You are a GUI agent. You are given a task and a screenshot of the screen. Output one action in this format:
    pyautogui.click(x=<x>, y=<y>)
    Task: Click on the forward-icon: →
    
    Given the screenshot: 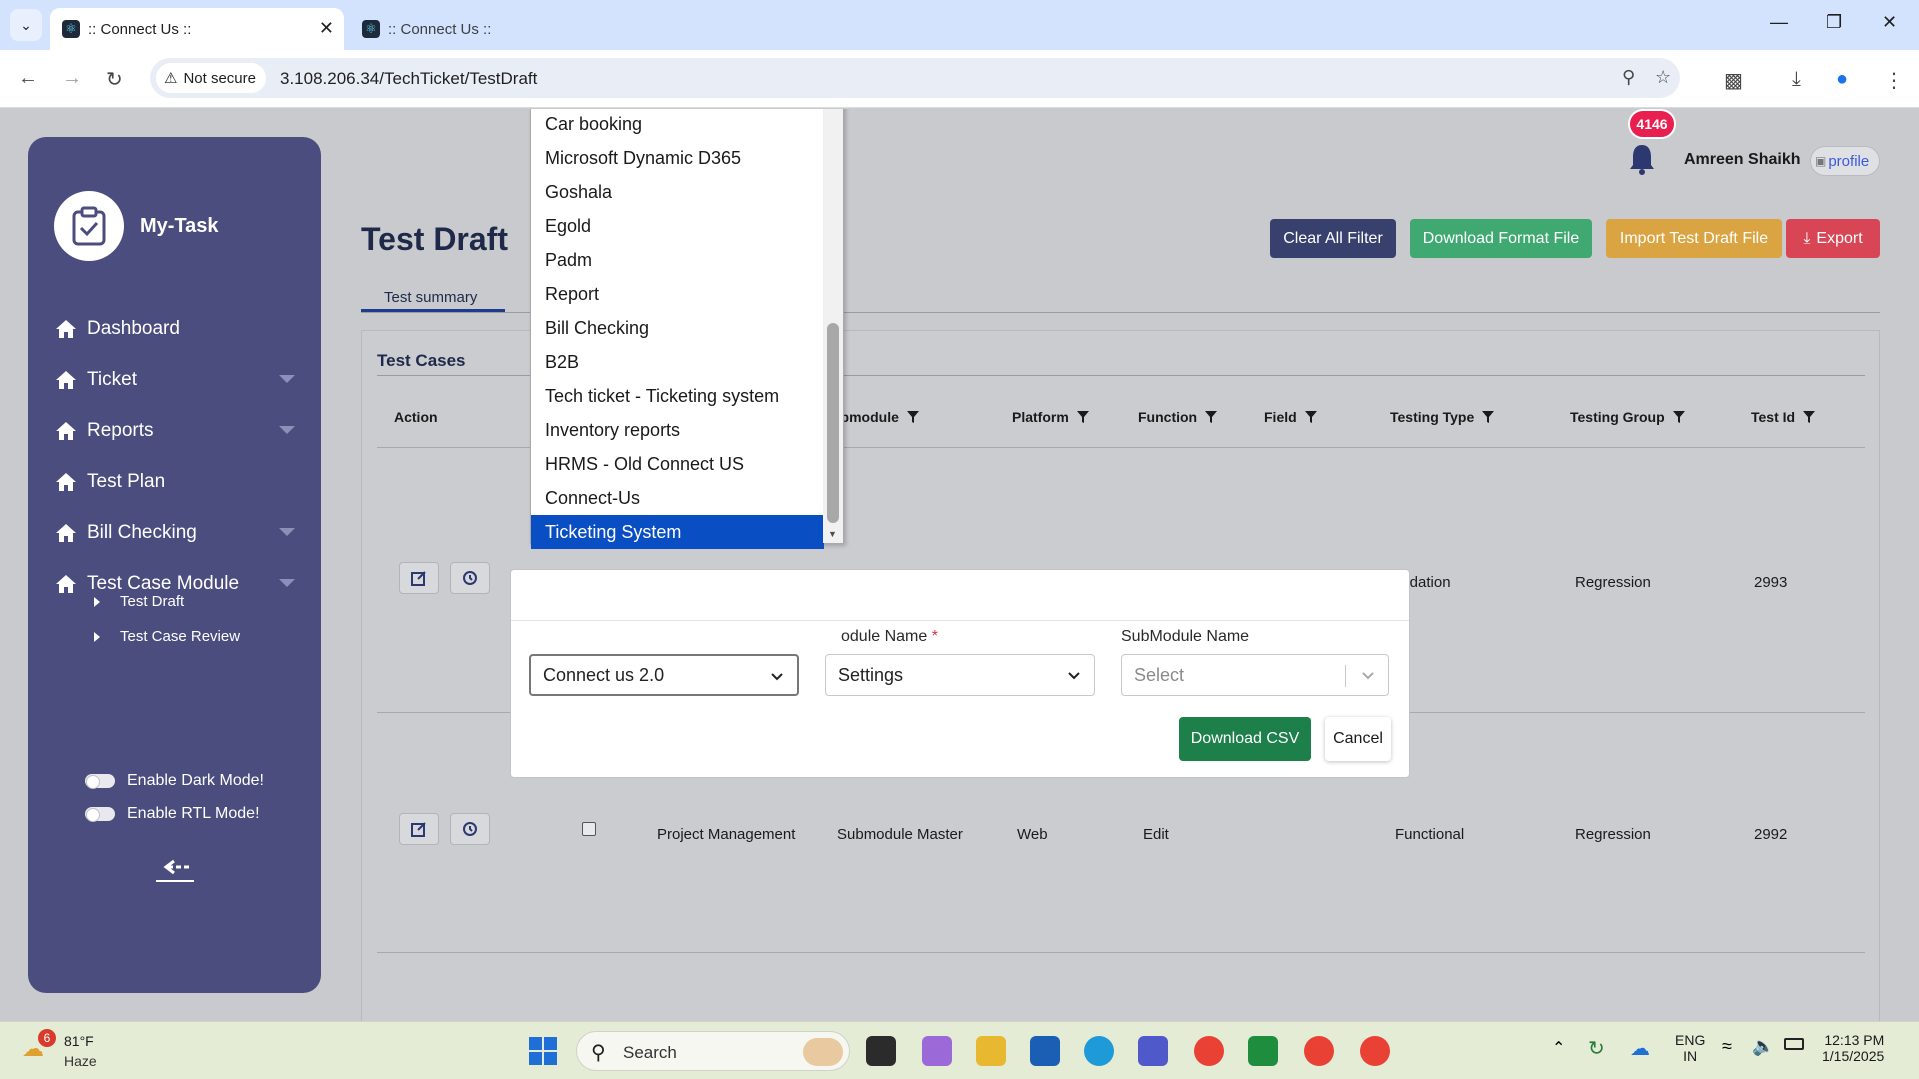 What is the action you would take?
    pyautogui.click(x=72, y=78)
    